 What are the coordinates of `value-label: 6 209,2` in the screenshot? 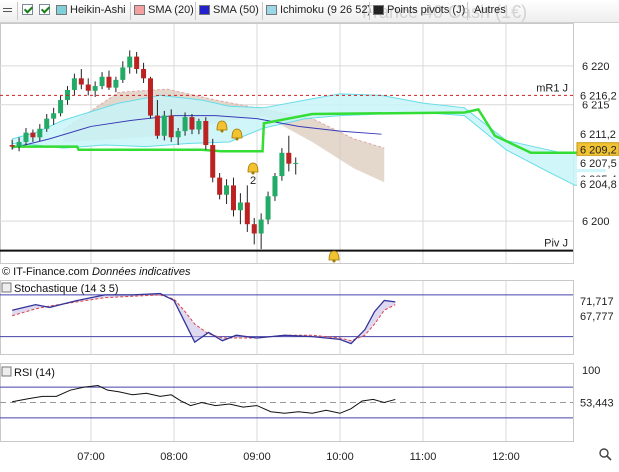 It's located at (598, 151).